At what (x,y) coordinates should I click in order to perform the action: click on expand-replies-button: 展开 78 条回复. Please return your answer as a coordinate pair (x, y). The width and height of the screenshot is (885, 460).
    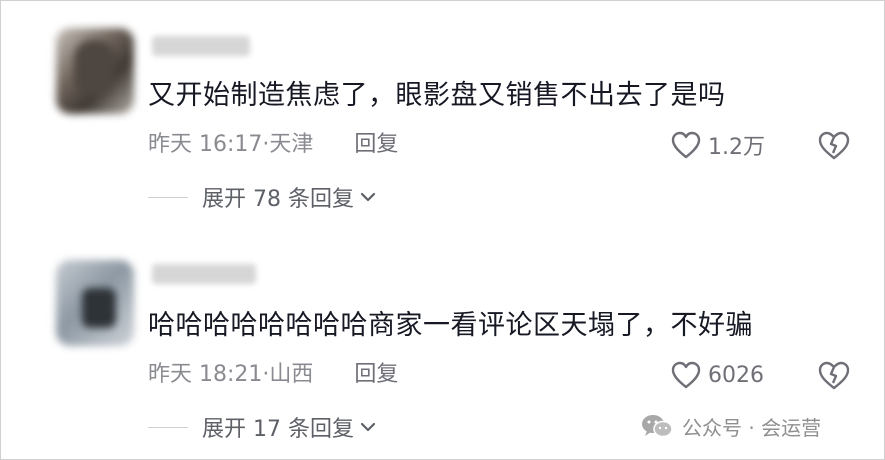
    Looking at the image, I should click on (262, 197).